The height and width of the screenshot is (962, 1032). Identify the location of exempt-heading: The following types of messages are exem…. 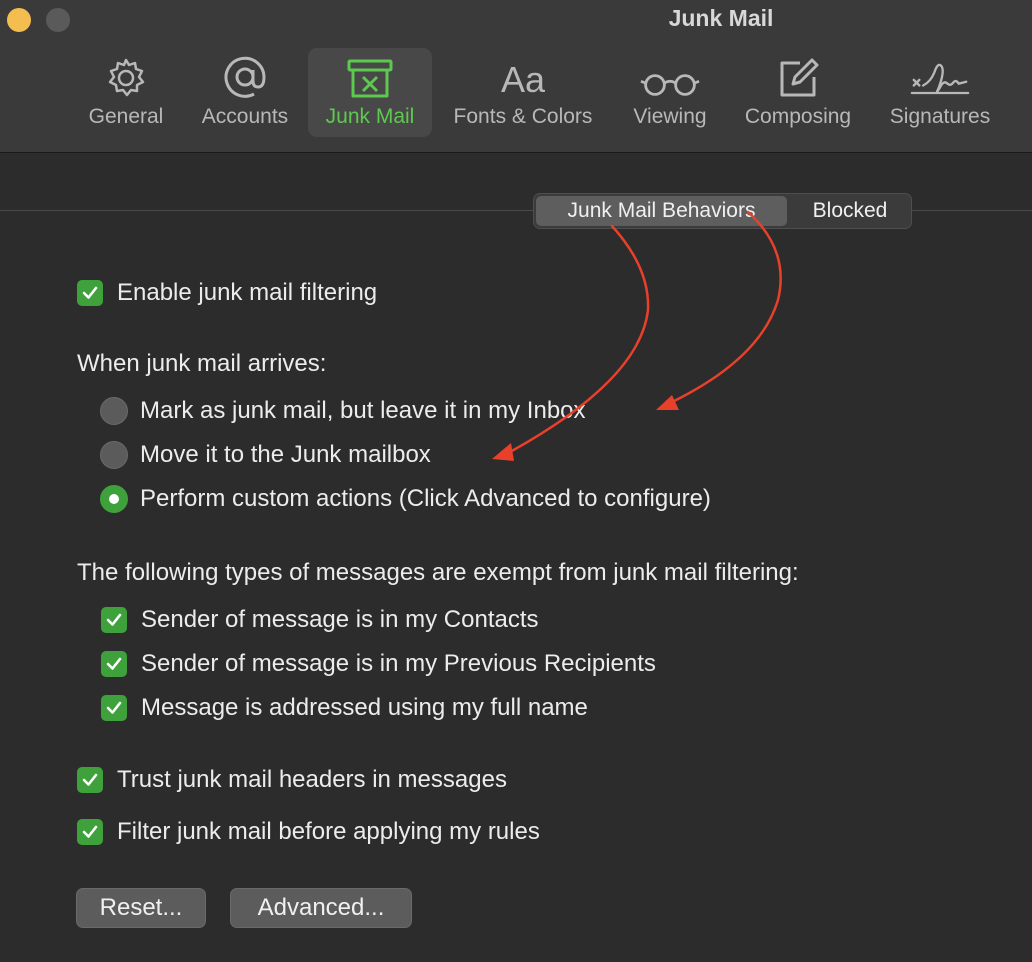
(438, 572).